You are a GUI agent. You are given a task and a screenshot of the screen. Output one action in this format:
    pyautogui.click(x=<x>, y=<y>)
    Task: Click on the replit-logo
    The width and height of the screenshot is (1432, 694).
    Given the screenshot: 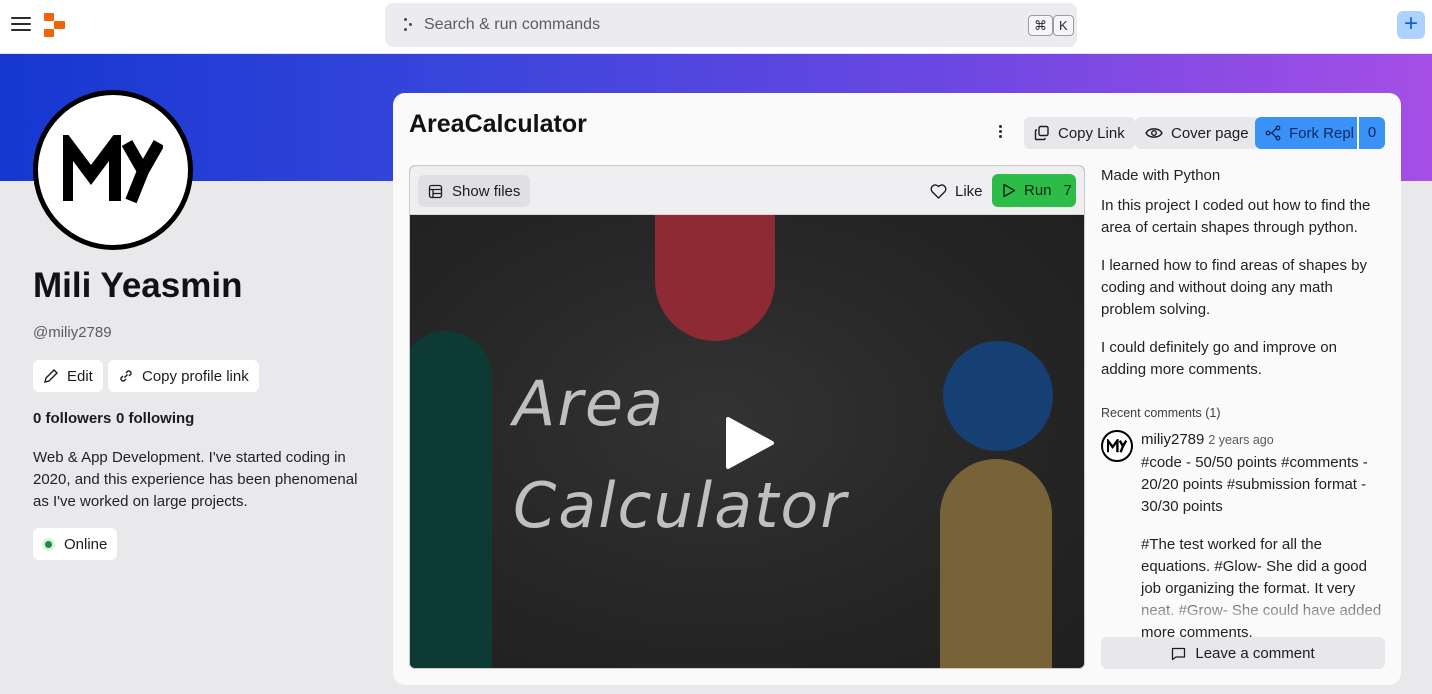 What is the action you would take?
    pyautogui.click(x=55, y=25)
    